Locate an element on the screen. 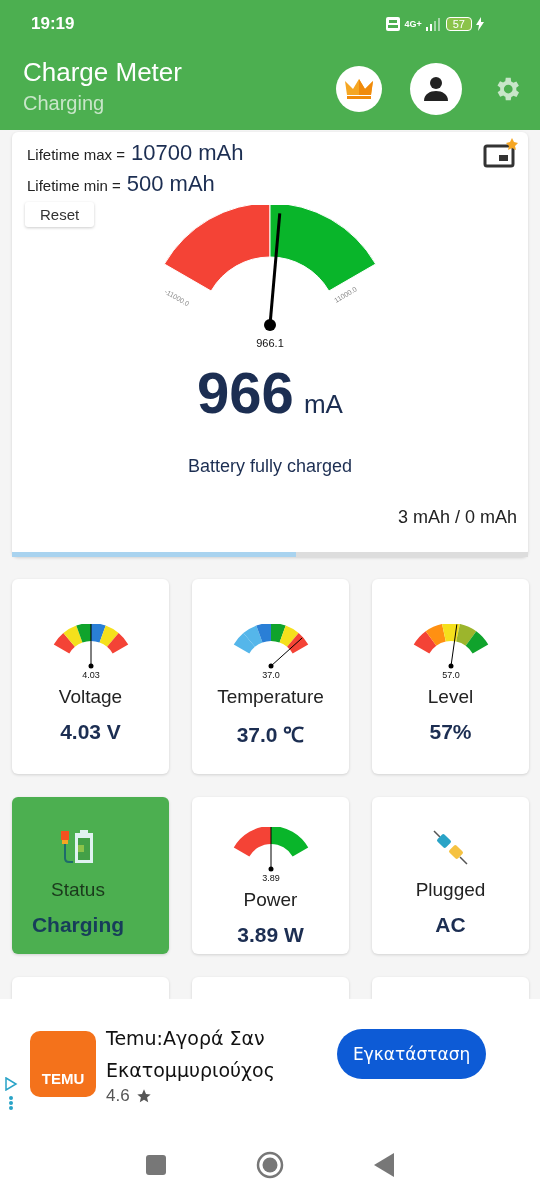 The image size is (540, 1200). ad-choices-icon is located at coordinates (11, 1084).